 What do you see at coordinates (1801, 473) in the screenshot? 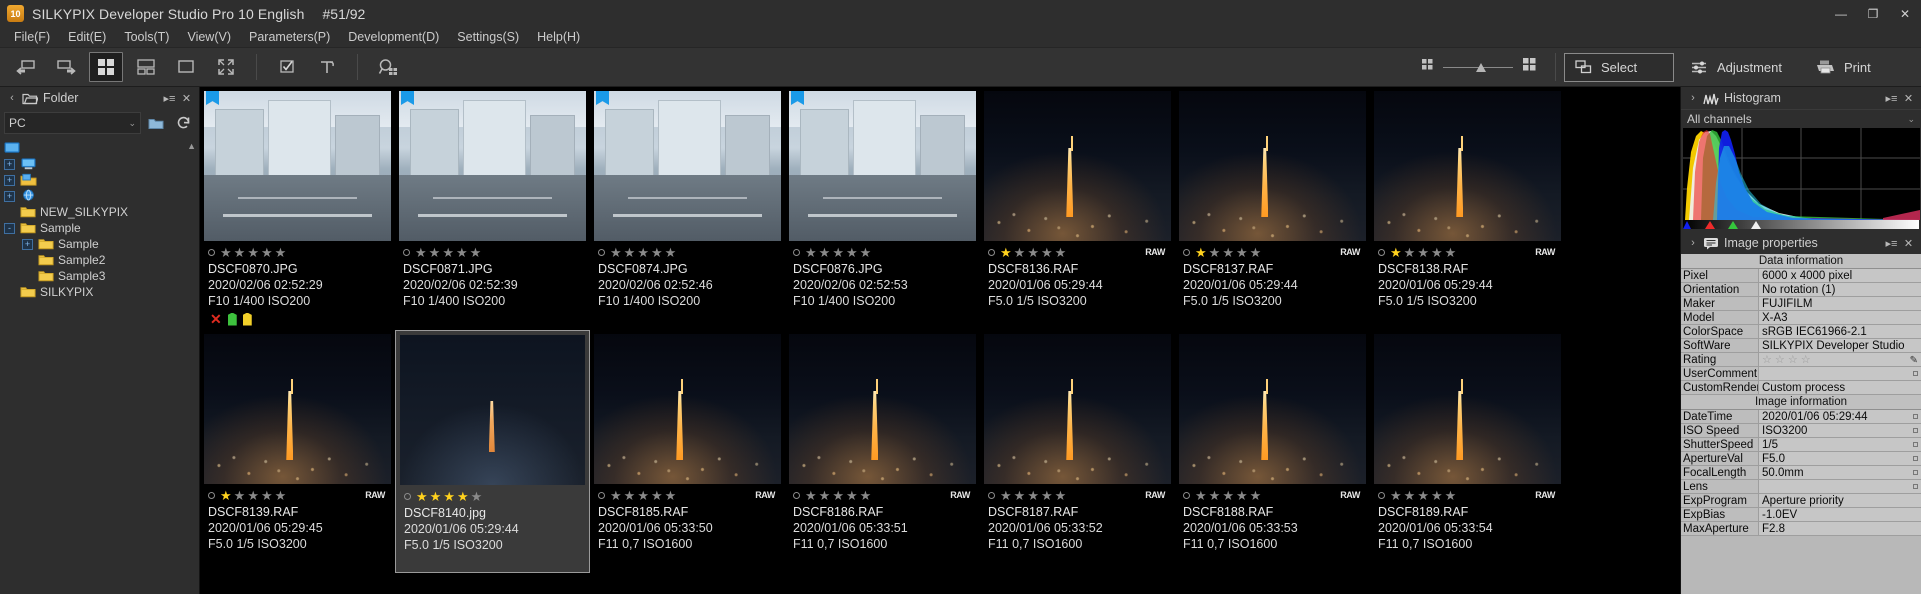
I see `property-row: FocalLength 50.0mm` at bounding box center [1801, 473].